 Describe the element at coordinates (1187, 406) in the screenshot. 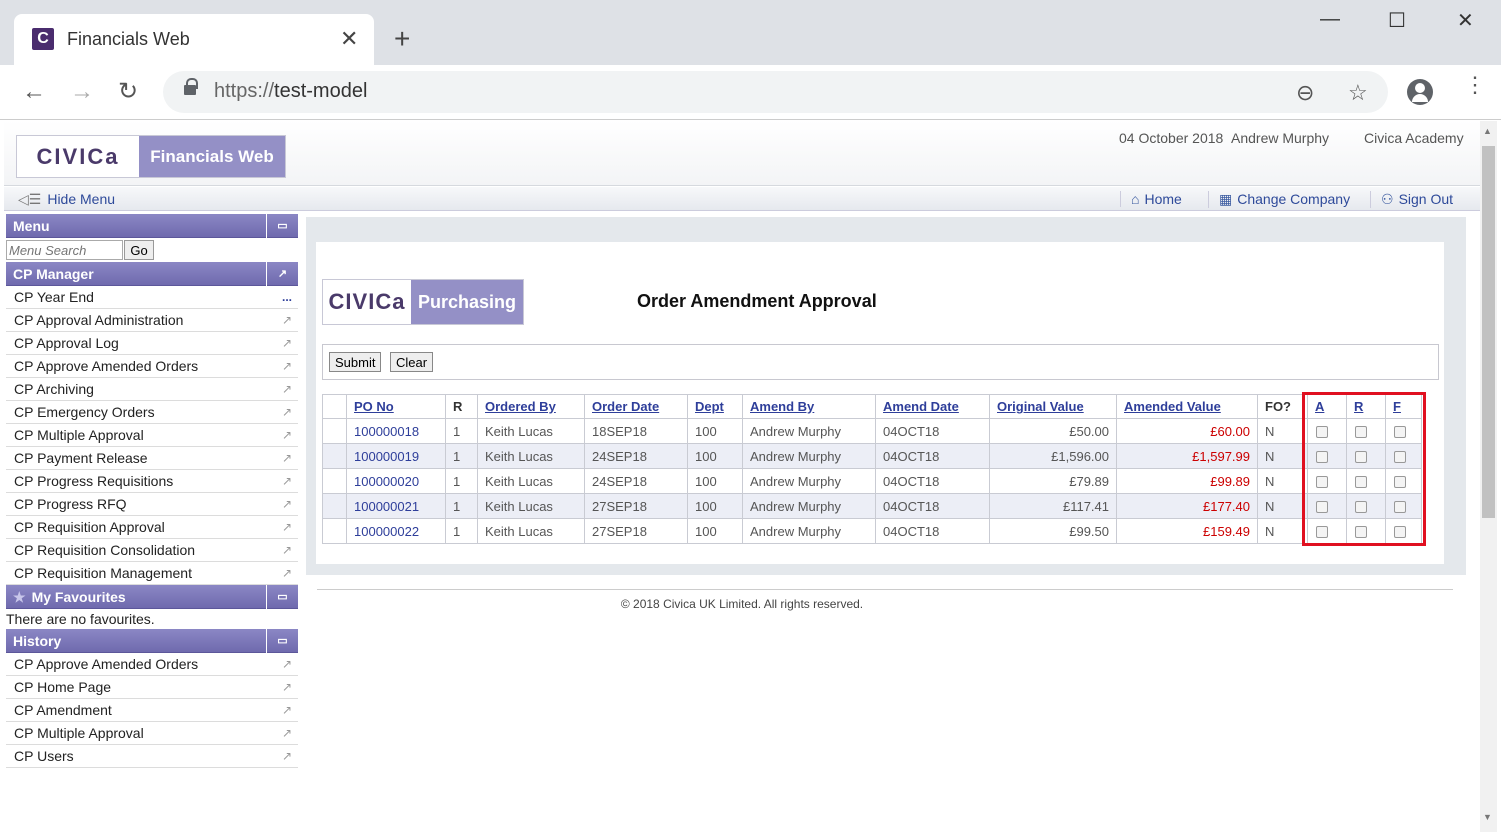

I see `col-amended-value: Amended Value` at that location.